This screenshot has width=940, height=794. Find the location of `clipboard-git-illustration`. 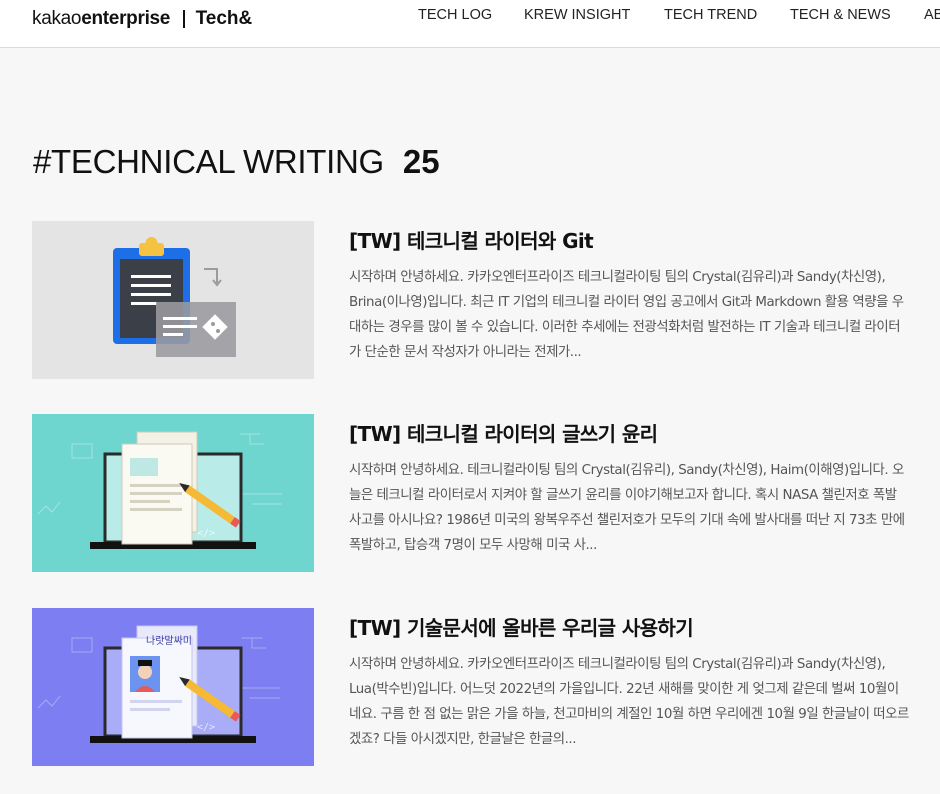

clipboard-git-illustration is located at coordinates (173, 300).